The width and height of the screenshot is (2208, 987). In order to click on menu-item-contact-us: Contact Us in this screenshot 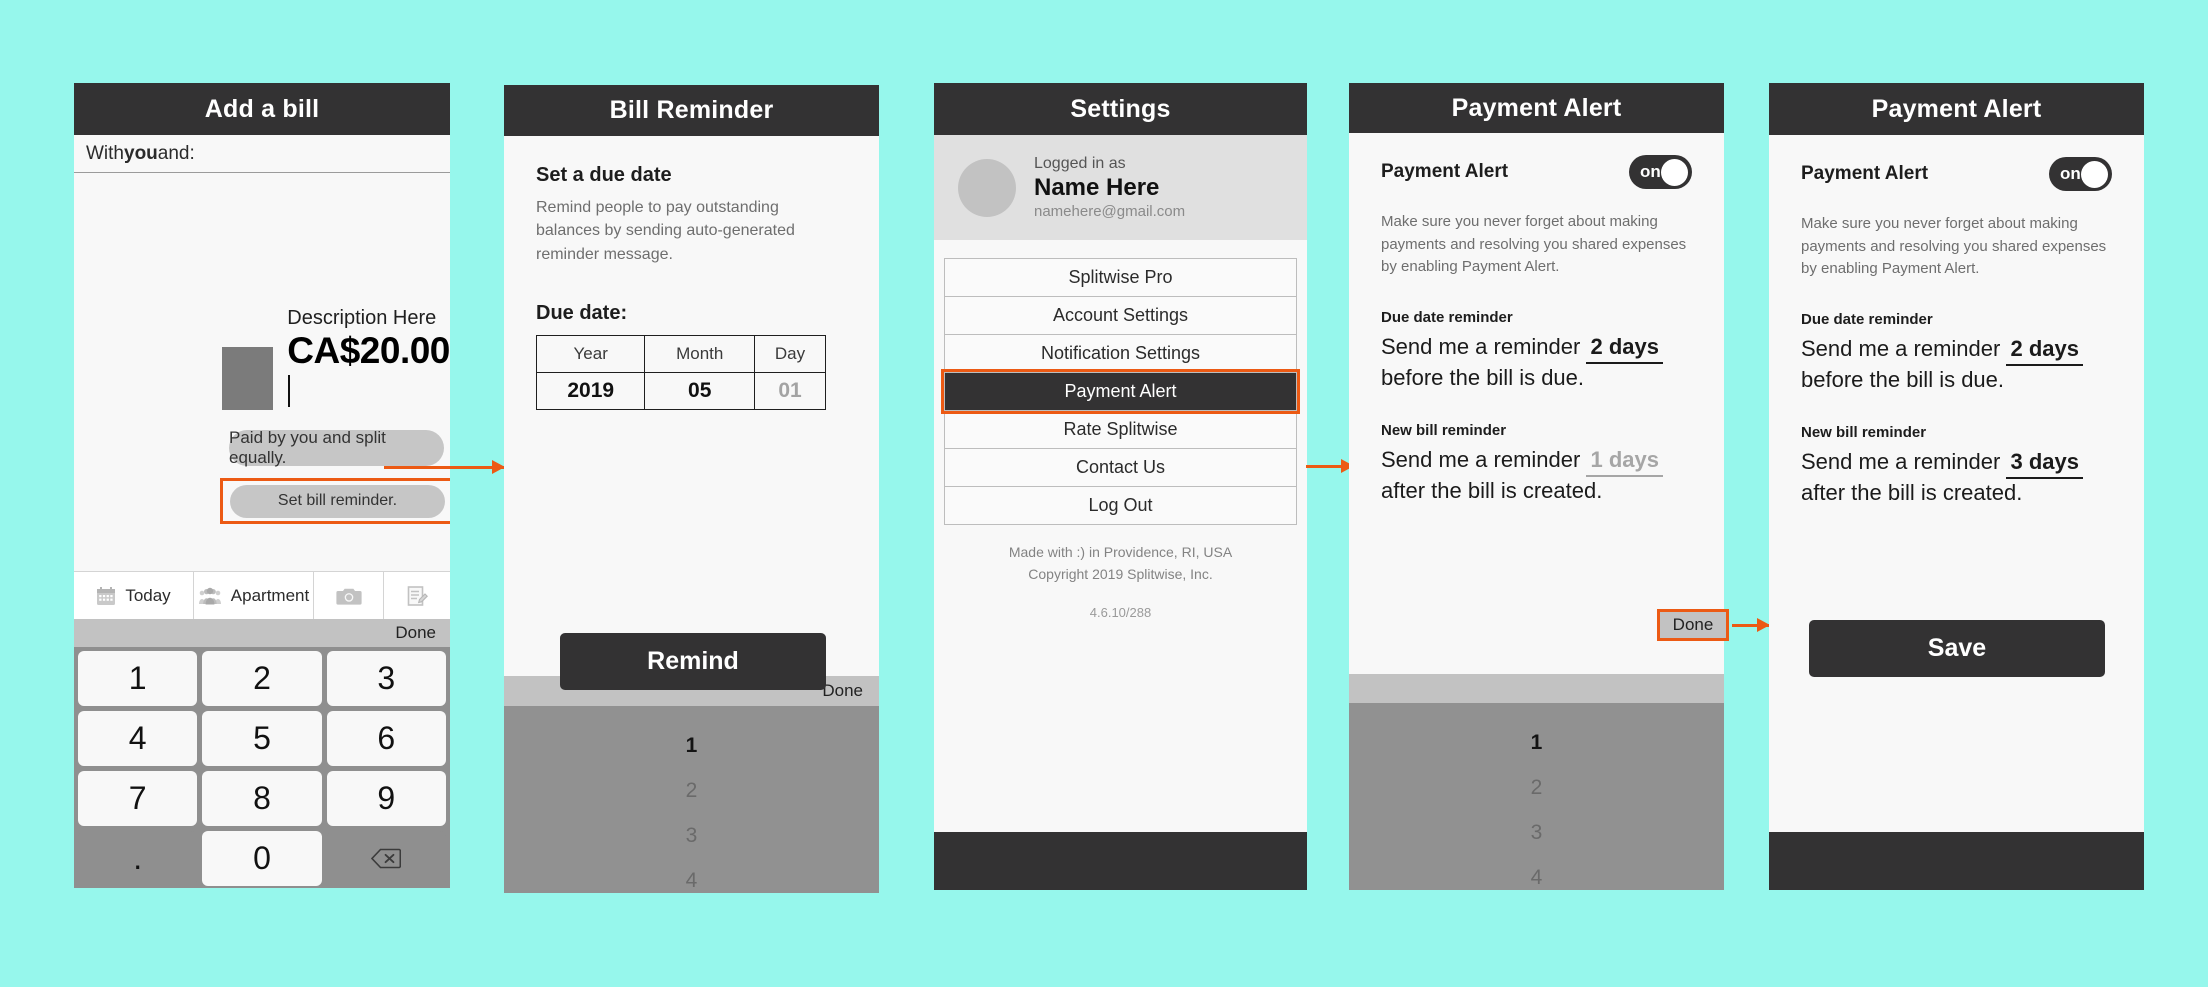, I will do `click(1120, 467)`.